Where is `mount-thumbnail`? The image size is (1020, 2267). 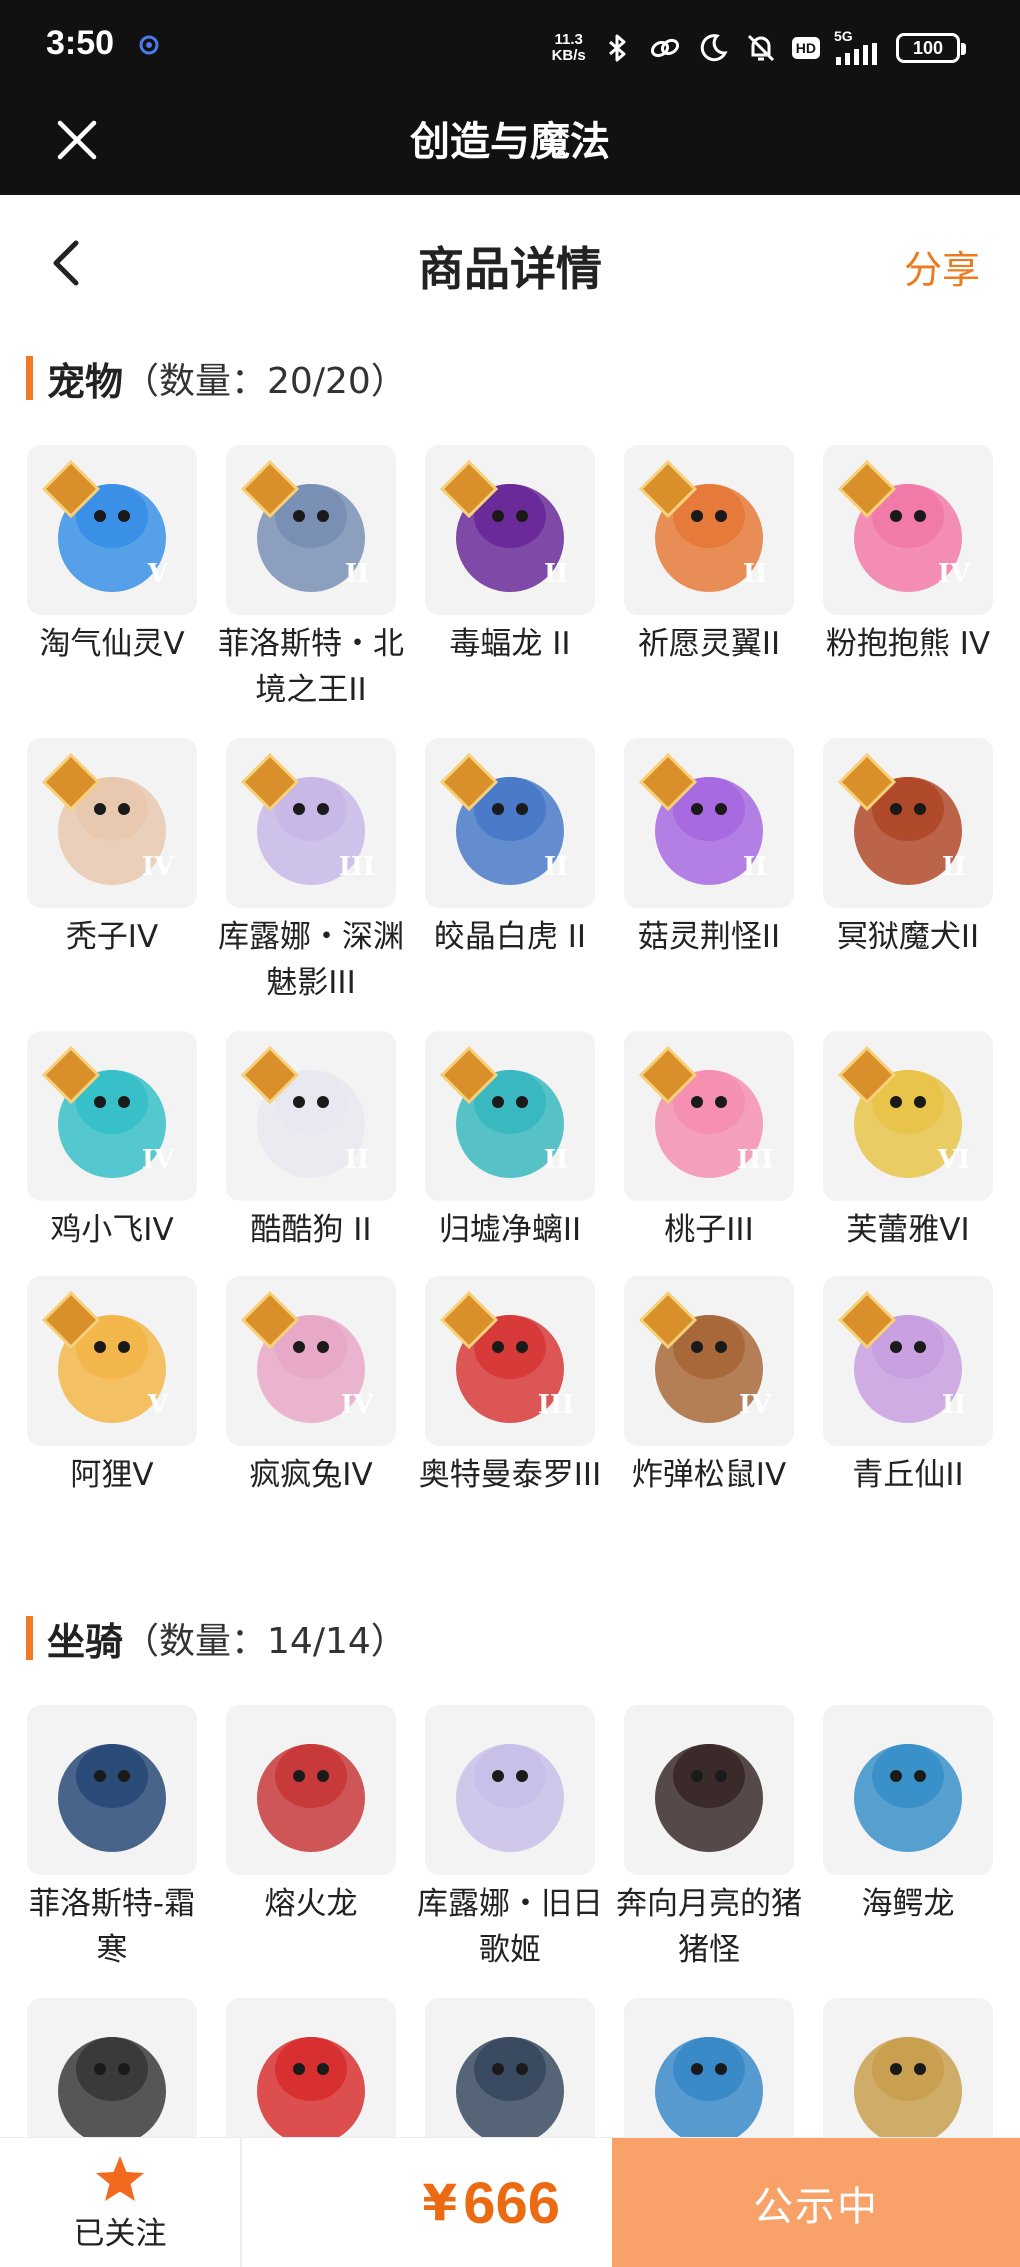
mount-thumbnail is located at coordinates (908, 1790).